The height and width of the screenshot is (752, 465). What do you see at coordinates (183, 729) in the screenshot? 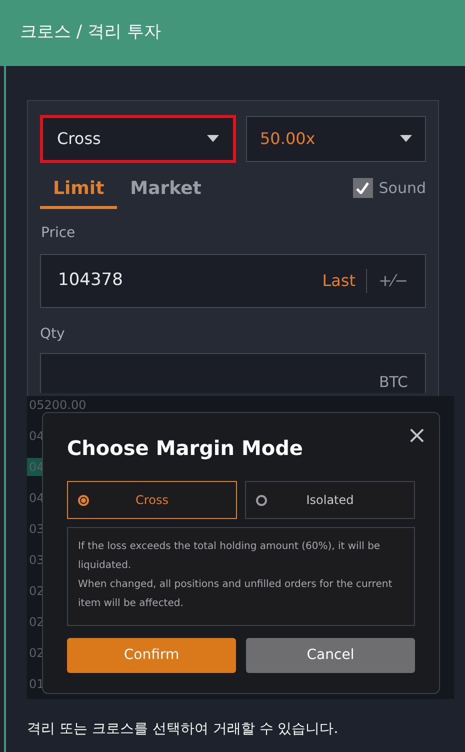
I see `caption-text: 격리 또는 크로스를 선택하여 거래할 수 있습니다.` at bounding box center [183, 729].